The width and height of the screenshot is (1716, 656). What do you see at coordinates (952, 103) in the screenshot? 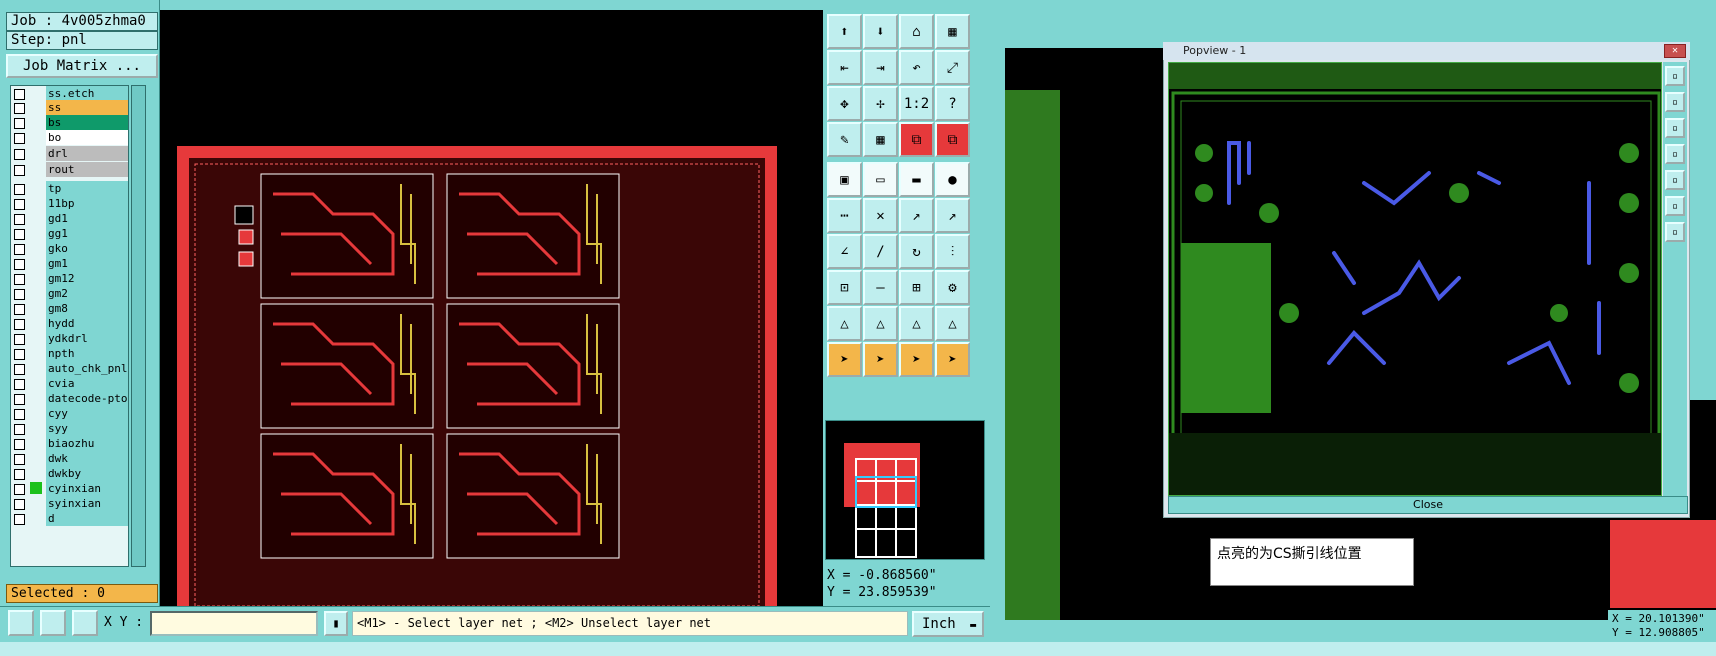
I see `help-icon: ?` at bounding box center [952, 103].